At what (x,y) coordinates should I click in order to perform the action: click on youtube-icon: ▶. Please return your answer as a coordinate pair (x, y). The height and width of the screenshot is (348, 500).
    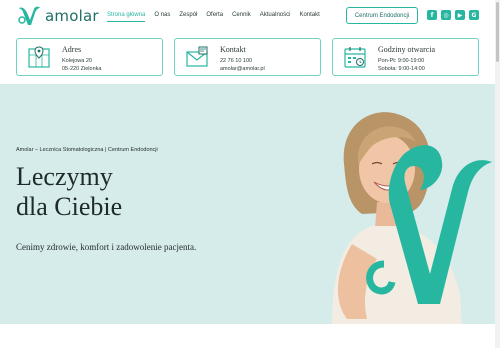
    Looking at the image, I should click on (460, 15).